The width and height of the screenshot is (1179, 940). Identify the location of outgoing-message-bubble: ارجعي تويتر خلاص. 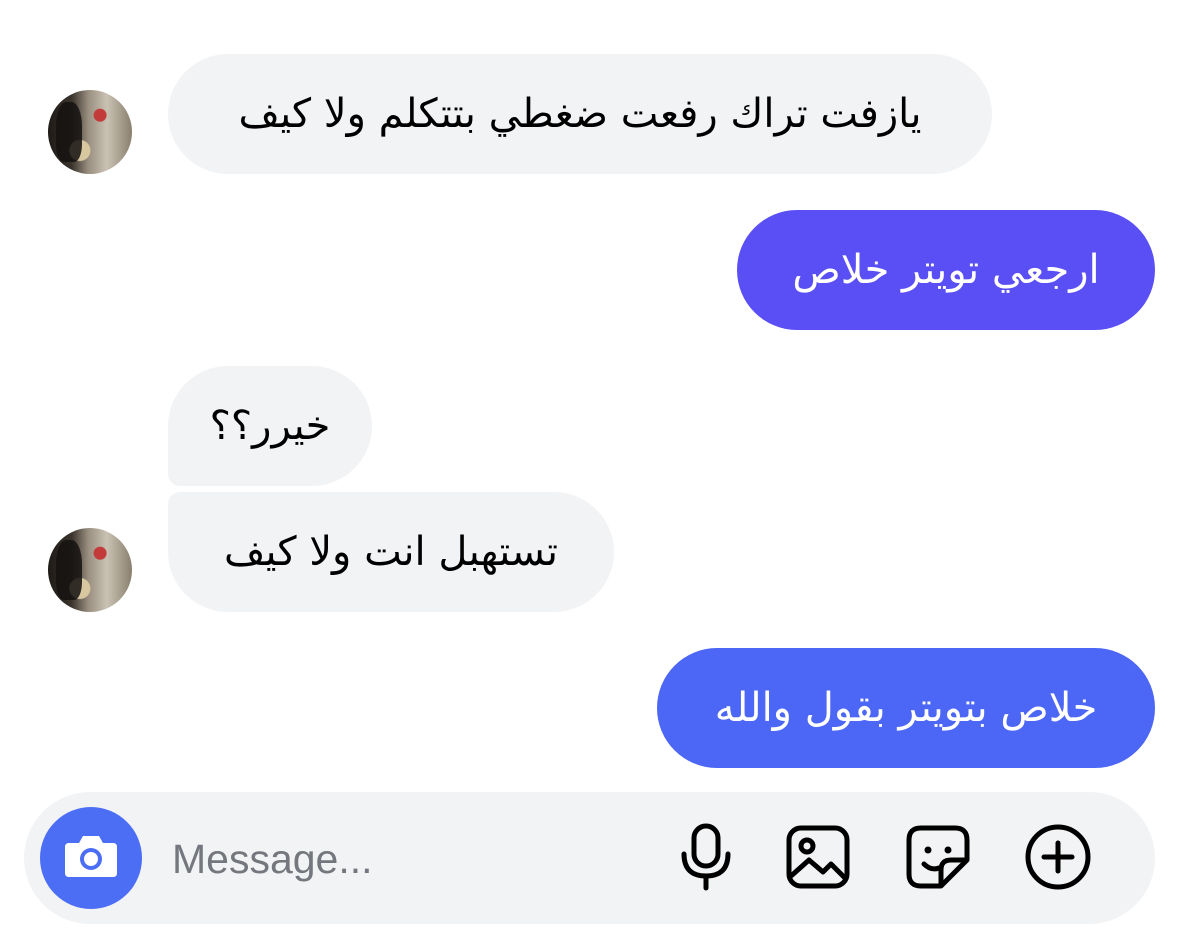
(946, 270).